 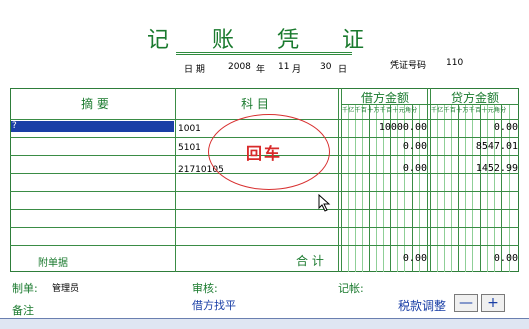 What do you see at coordinates (351, 288) in the screenshot?
I see `bookkeep-label: 记帐:` at bounding box center [351, 288].